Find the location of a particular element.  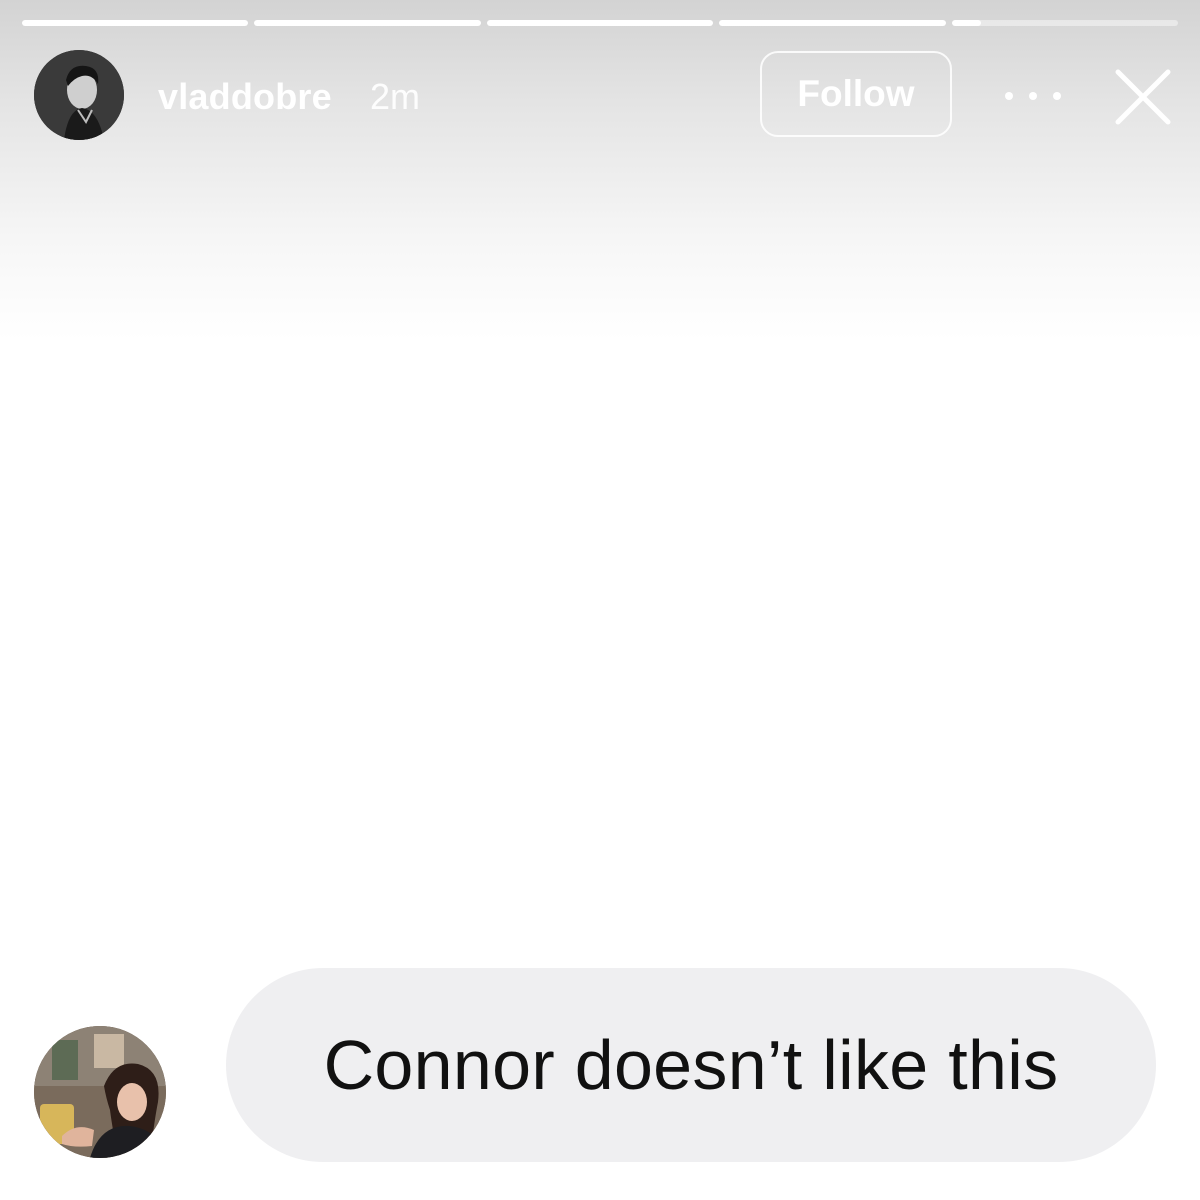

reply-message-text: Connor doesn’t like this is located at coordinates (691, 1065).